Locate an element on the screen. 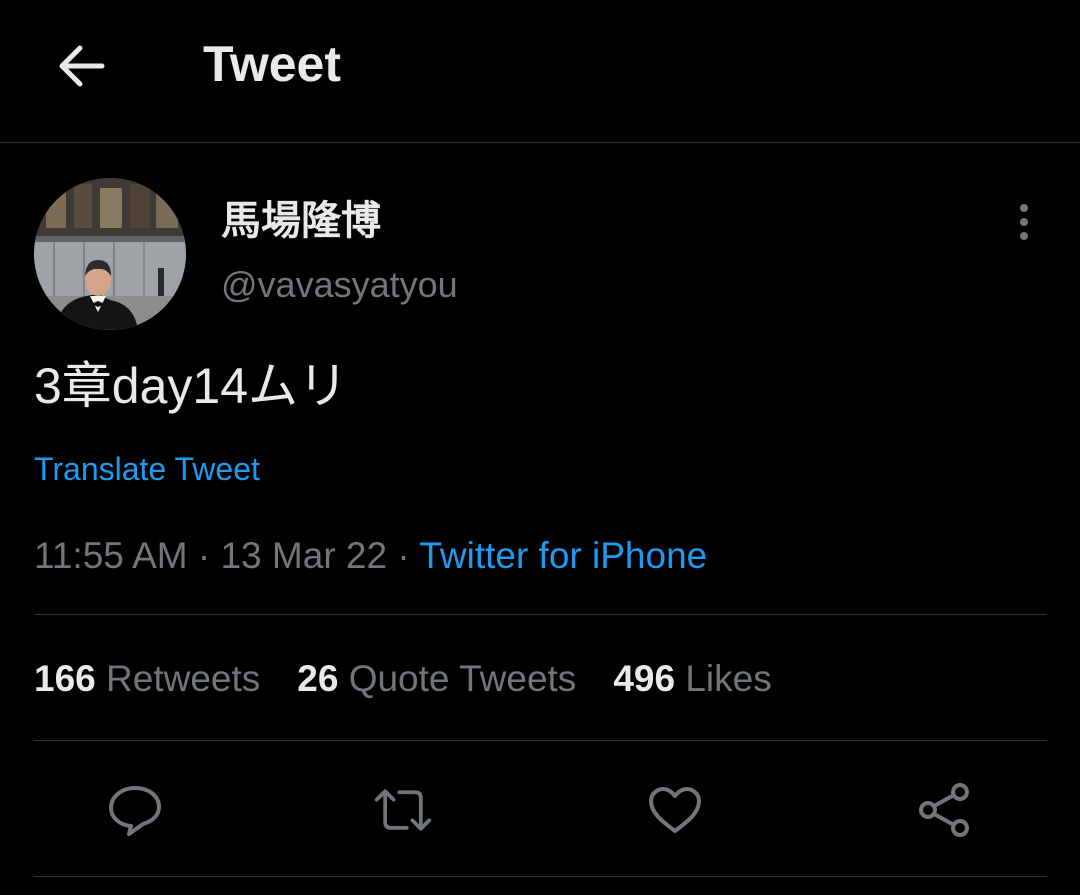 The width and height of the screenshot is (1080, 895). author-display-name: 馬場隆博 is located at coordinates (301, 221).